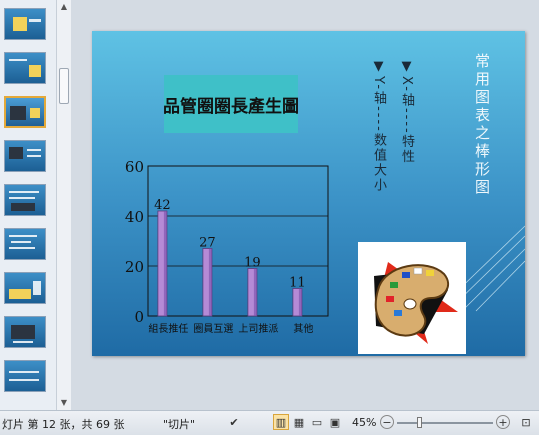  I want to click on reading-view-icon: ▭, so click(317, 422).